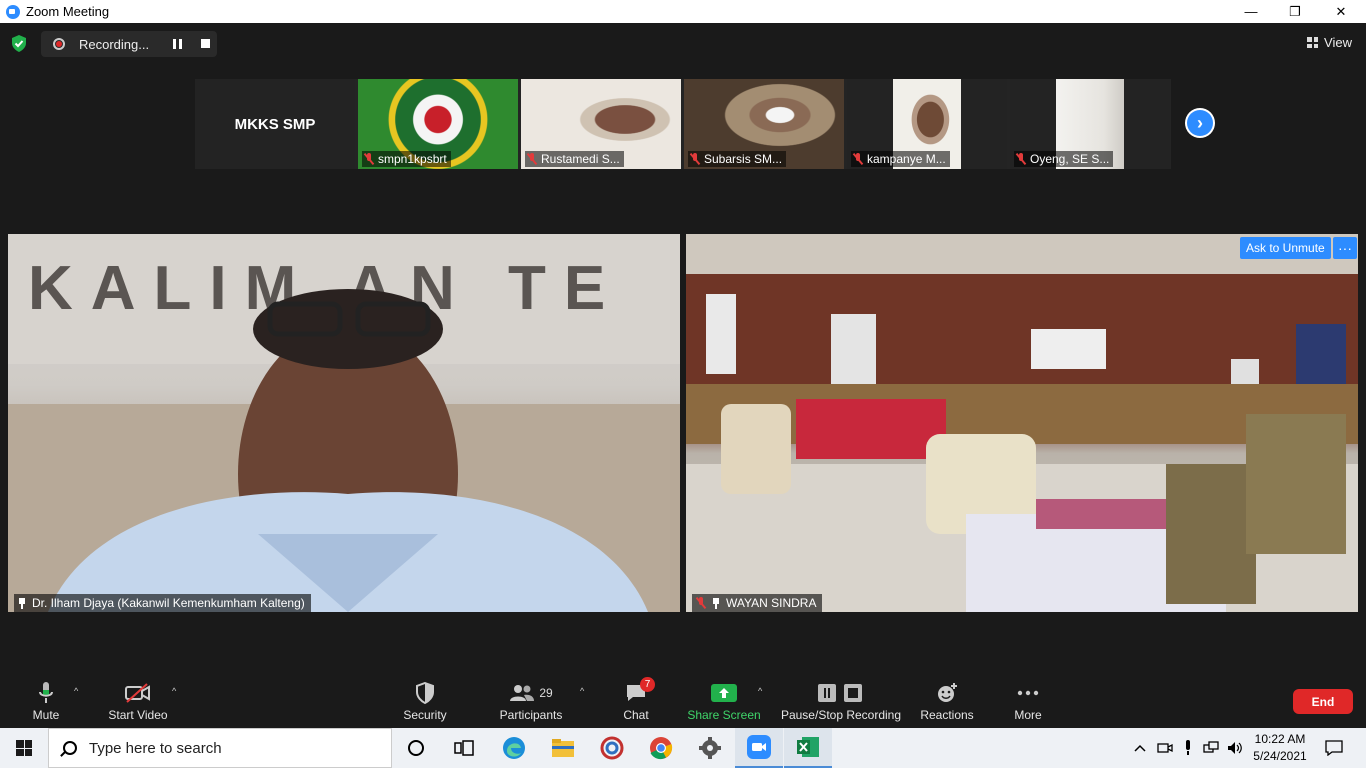 The image size is (1366, 768). What do you see at coordinates (68, 11) in the screenshot?
I see `window-title: Zoom Meeting` at bounding box center [68, 11].